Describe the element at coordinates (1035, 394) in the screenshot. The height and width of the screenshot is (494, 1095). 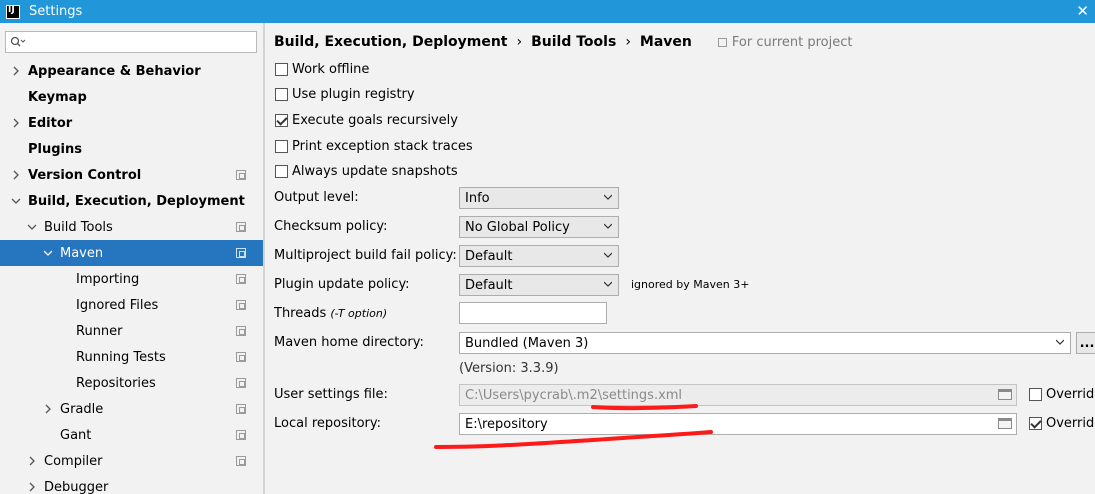
I see `user-settings-override-checkbox` at that location.